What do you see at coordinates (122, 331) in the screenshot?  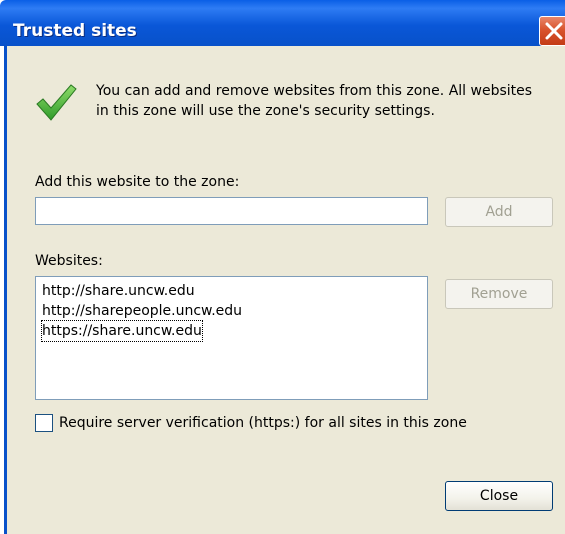 I see `list-item: https://share.uncw.edu` at bounding box center [122, 331].